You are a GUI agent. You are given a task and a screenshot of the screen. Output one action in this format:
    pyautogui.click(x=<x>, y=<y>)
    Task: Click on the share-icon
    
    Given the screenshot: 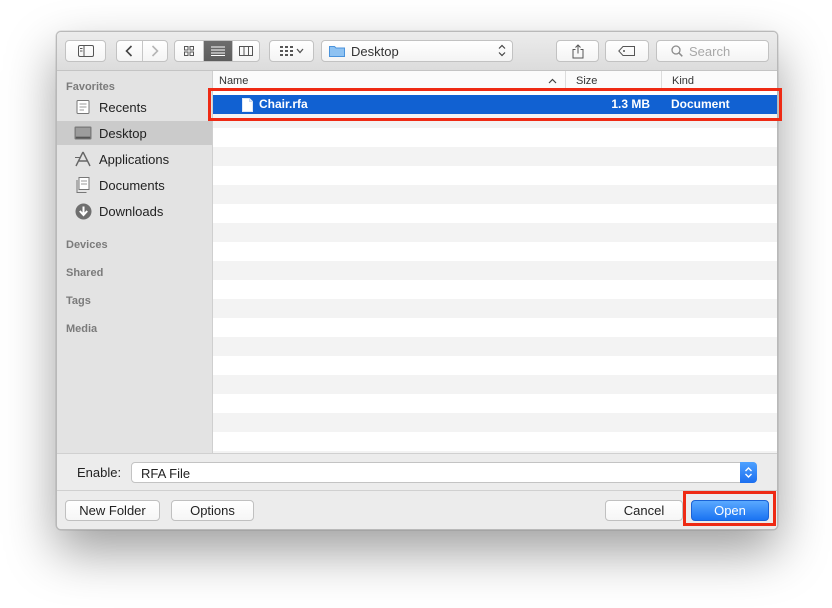 What is the action you would take?
    pyautogui.click(x=577, y=50)
    